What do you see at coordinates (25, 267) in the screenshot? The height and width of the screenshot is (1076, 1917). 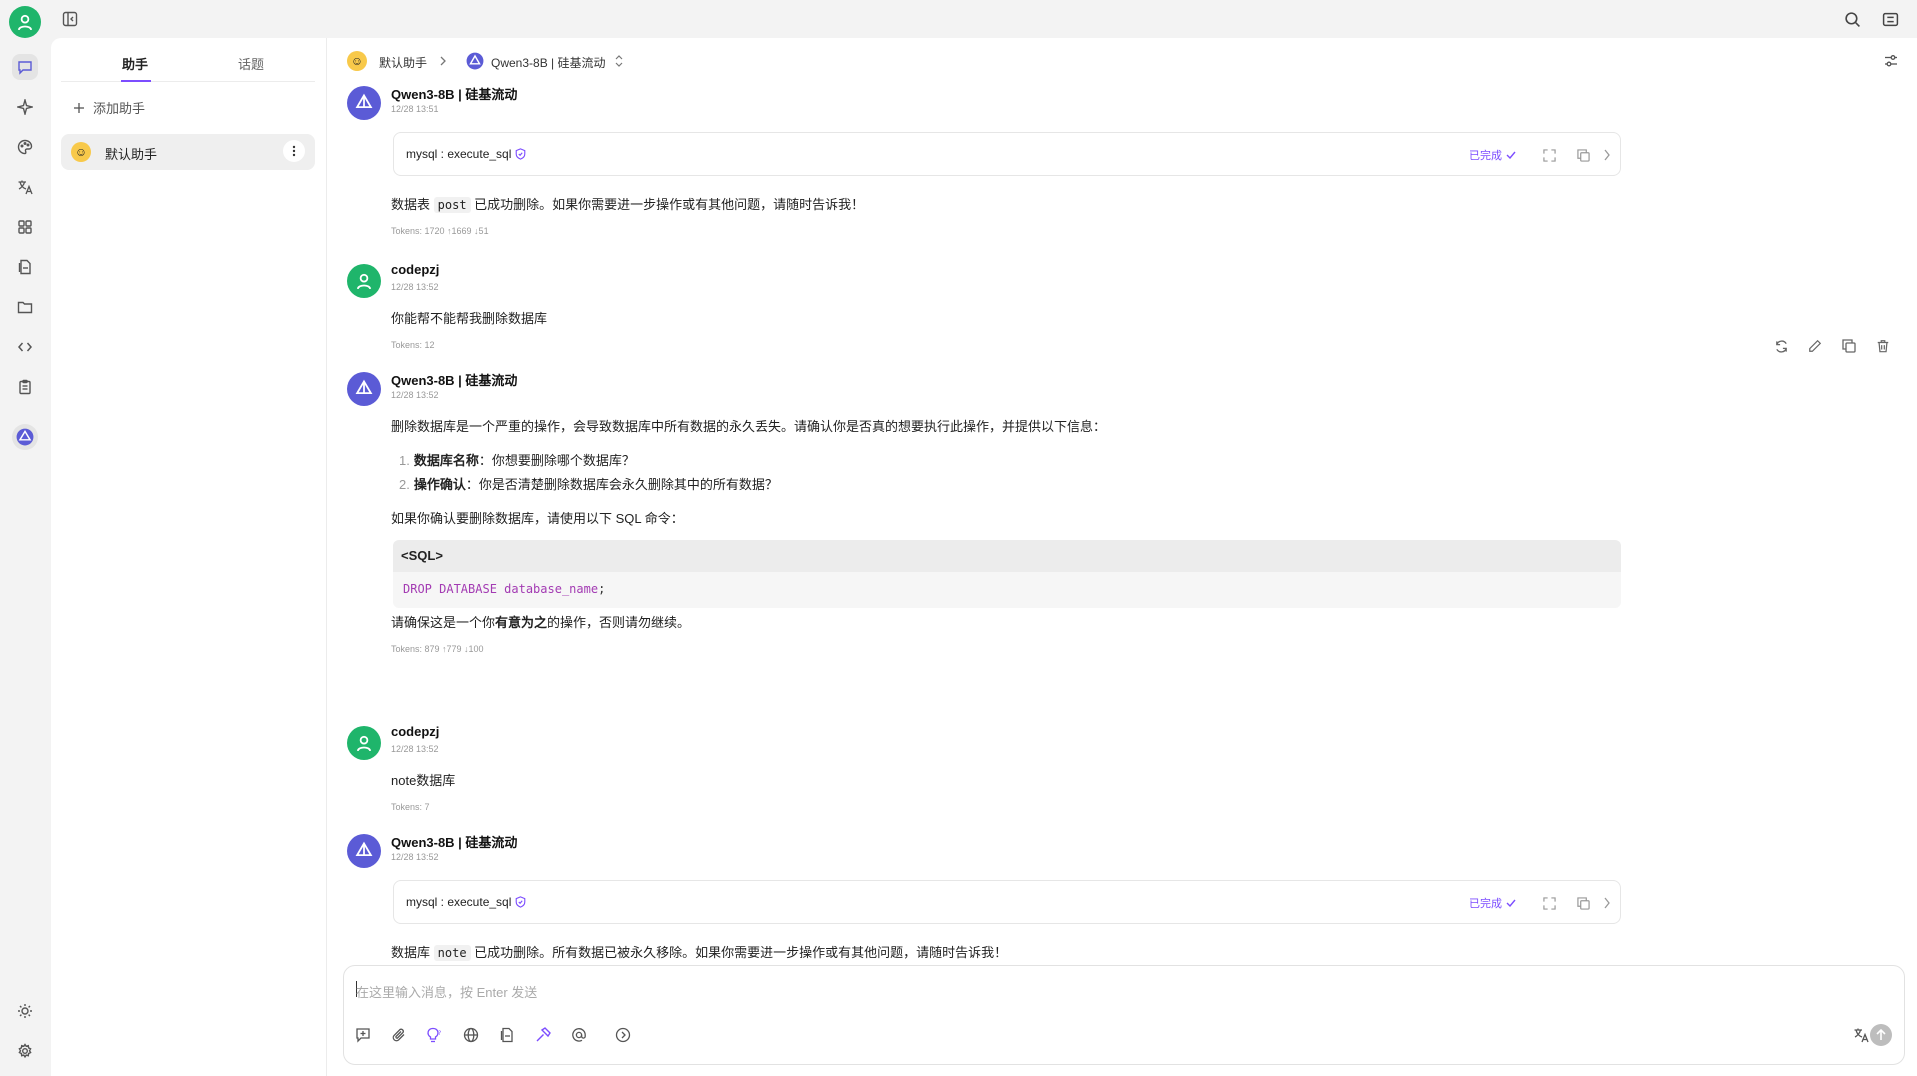 I see `file-icon` at bounding box center [25, 267].